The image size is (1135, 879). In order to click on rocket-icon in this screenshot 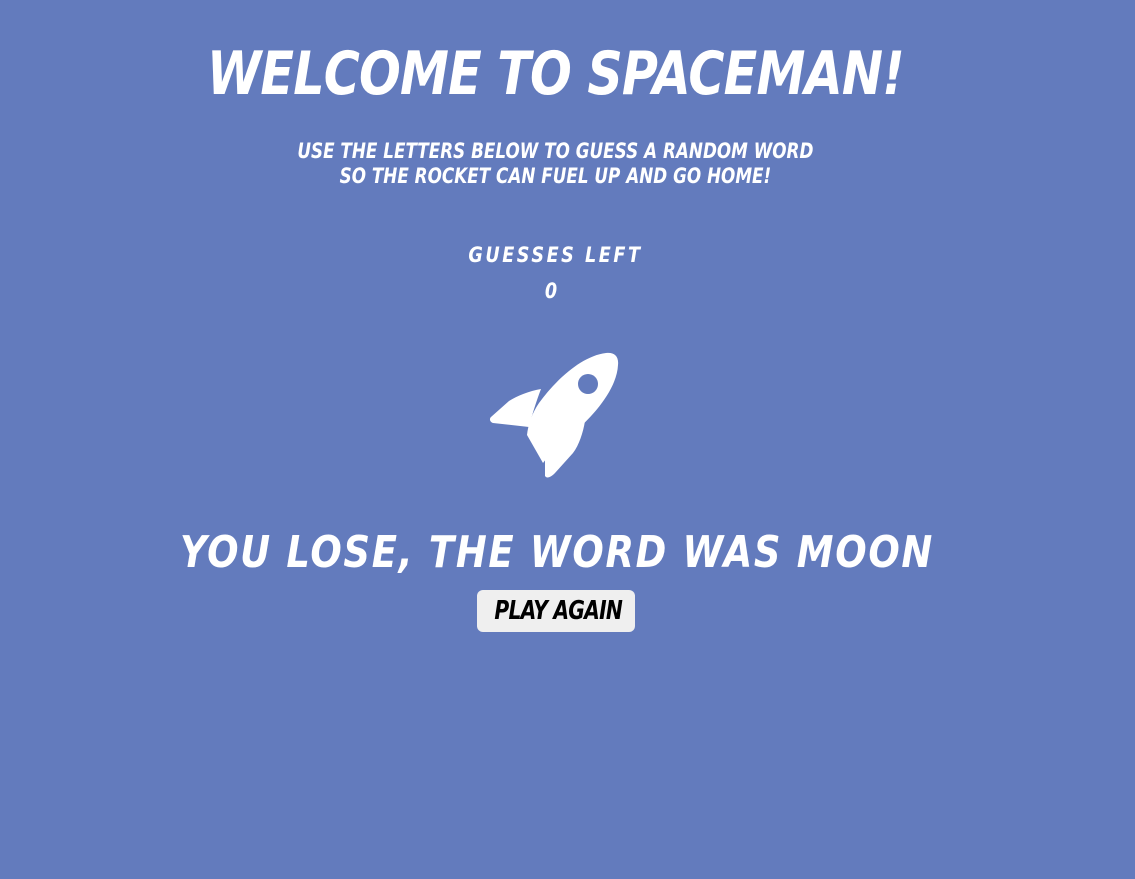, I will do `click(556, 417)`.